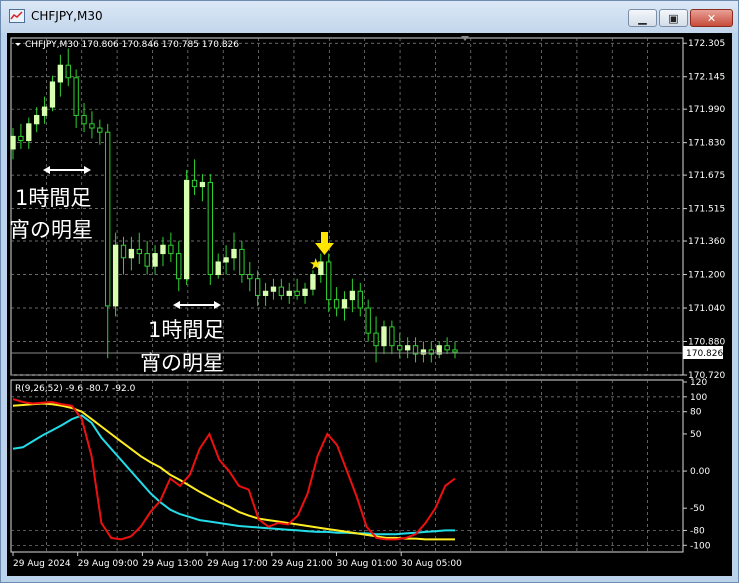 The height and width of the screenshot is (583, 739). What do you see at coordinates (186, 330) in the screenshot?
I see `annotation-2-line1: 1時間足` at bounding box center [186, 330].